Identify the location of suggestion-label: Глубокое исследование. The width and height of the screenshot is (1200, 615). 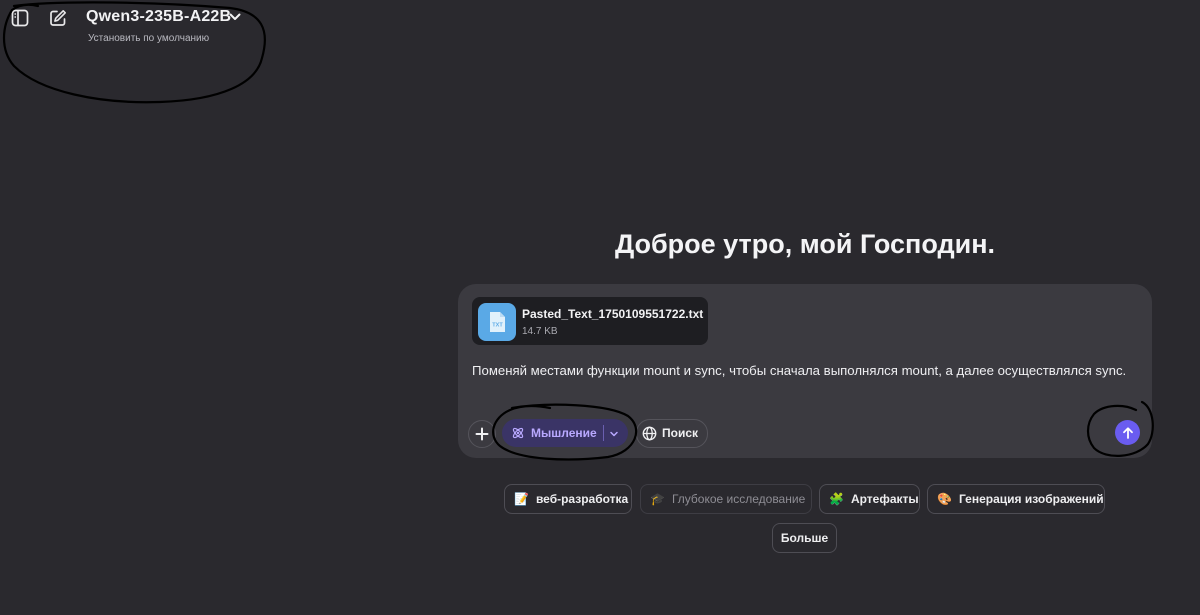
(738, 499).